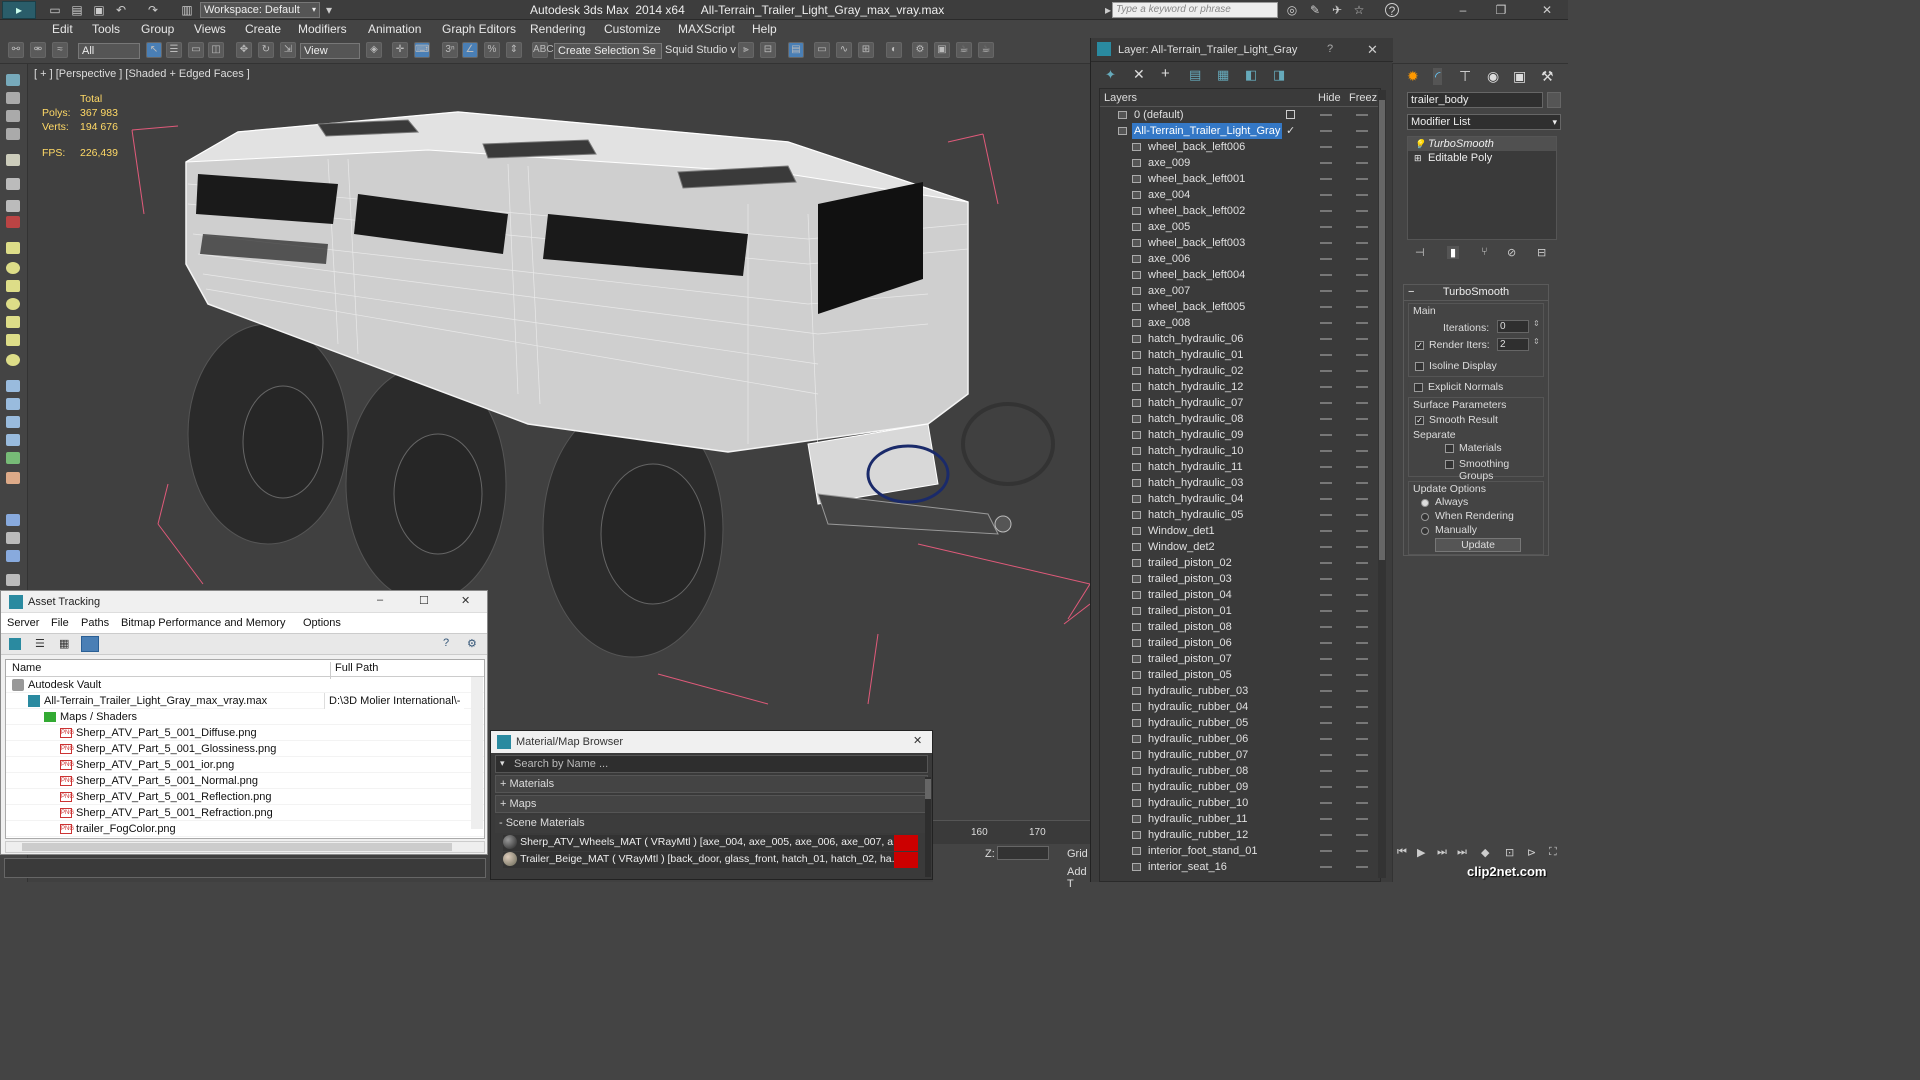  I want to click on layer-row: All-Terrain_Trailer_Light_Gray ✓, so click(1240, 131).